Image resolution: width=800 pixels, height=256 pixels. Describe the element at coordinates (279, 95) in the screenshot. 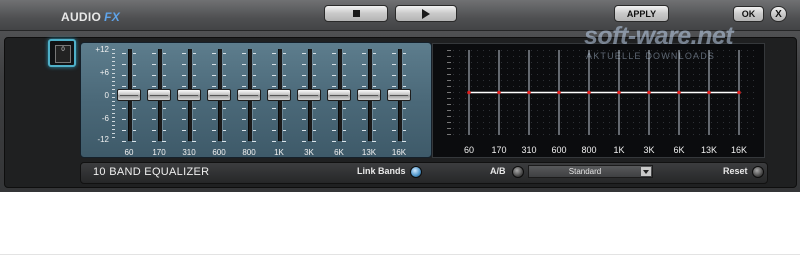

I see `slider-thumb-1k` at that location.